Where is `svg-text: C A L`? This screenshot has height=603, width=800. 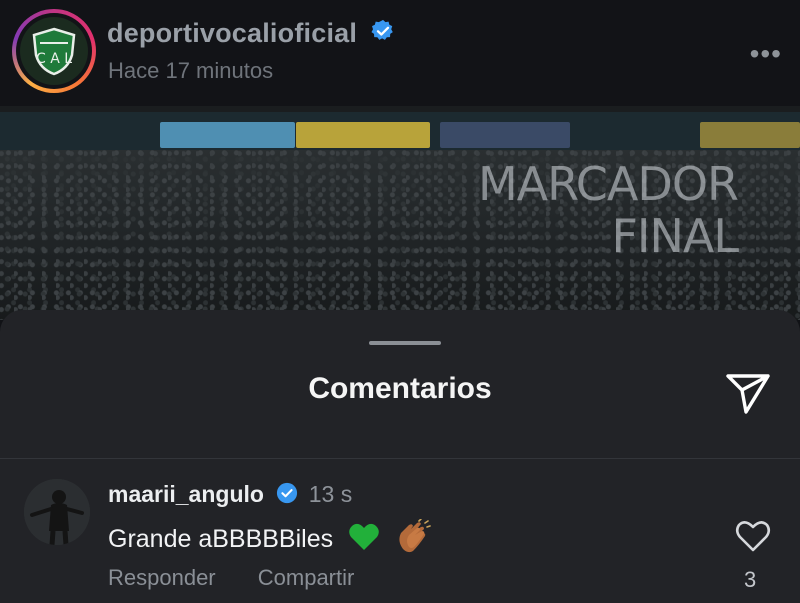 svg-text: C A L is located at coordinates (54, 59).